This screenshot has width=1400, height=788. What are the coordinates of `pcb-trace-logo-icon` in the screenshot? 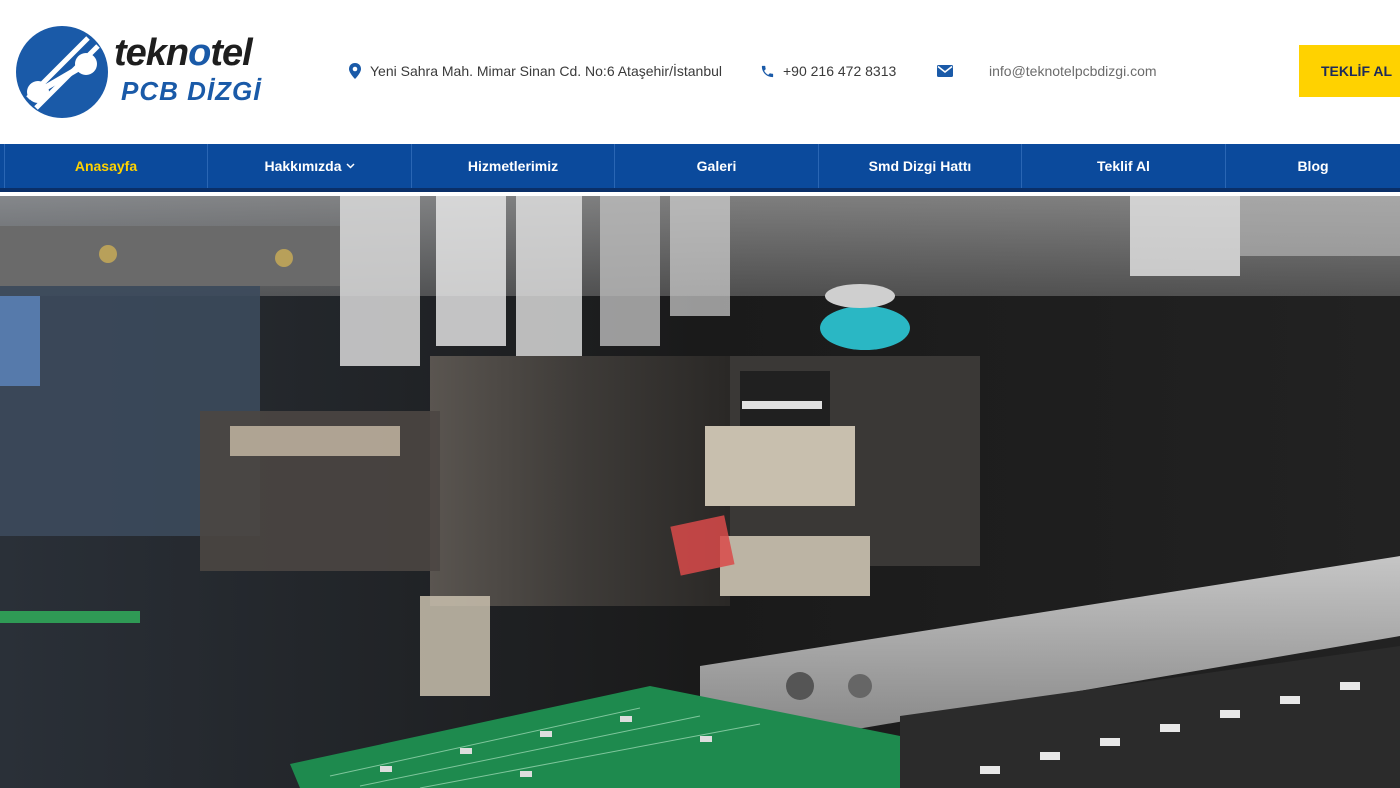 It's located at (62, 72).